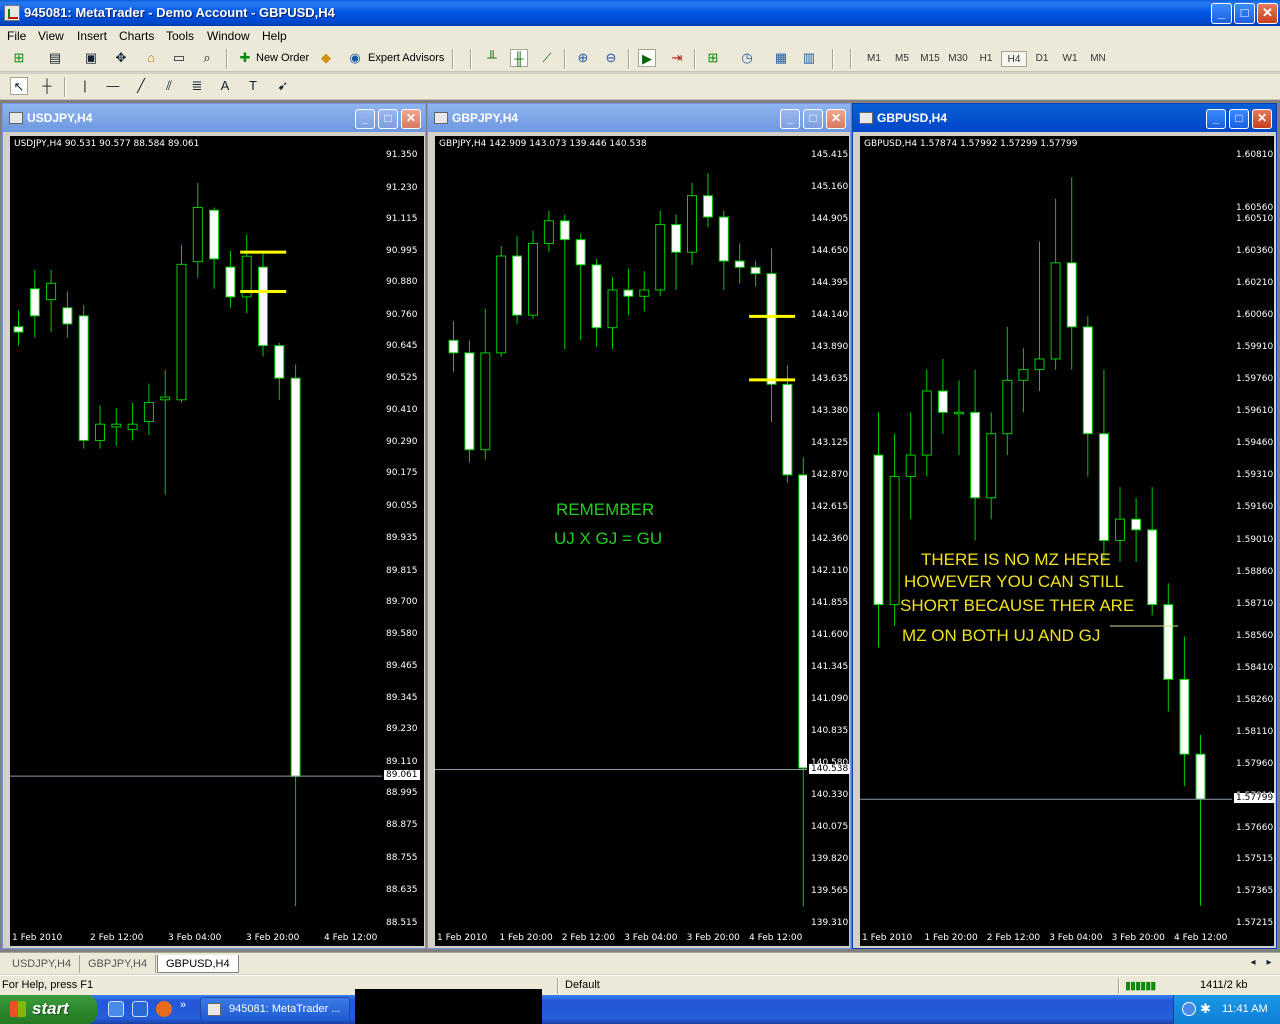 Image resolution: width=1280 pixels, height=1024 pixels. I want to click on maximize-button: □, so click(1244, 13).